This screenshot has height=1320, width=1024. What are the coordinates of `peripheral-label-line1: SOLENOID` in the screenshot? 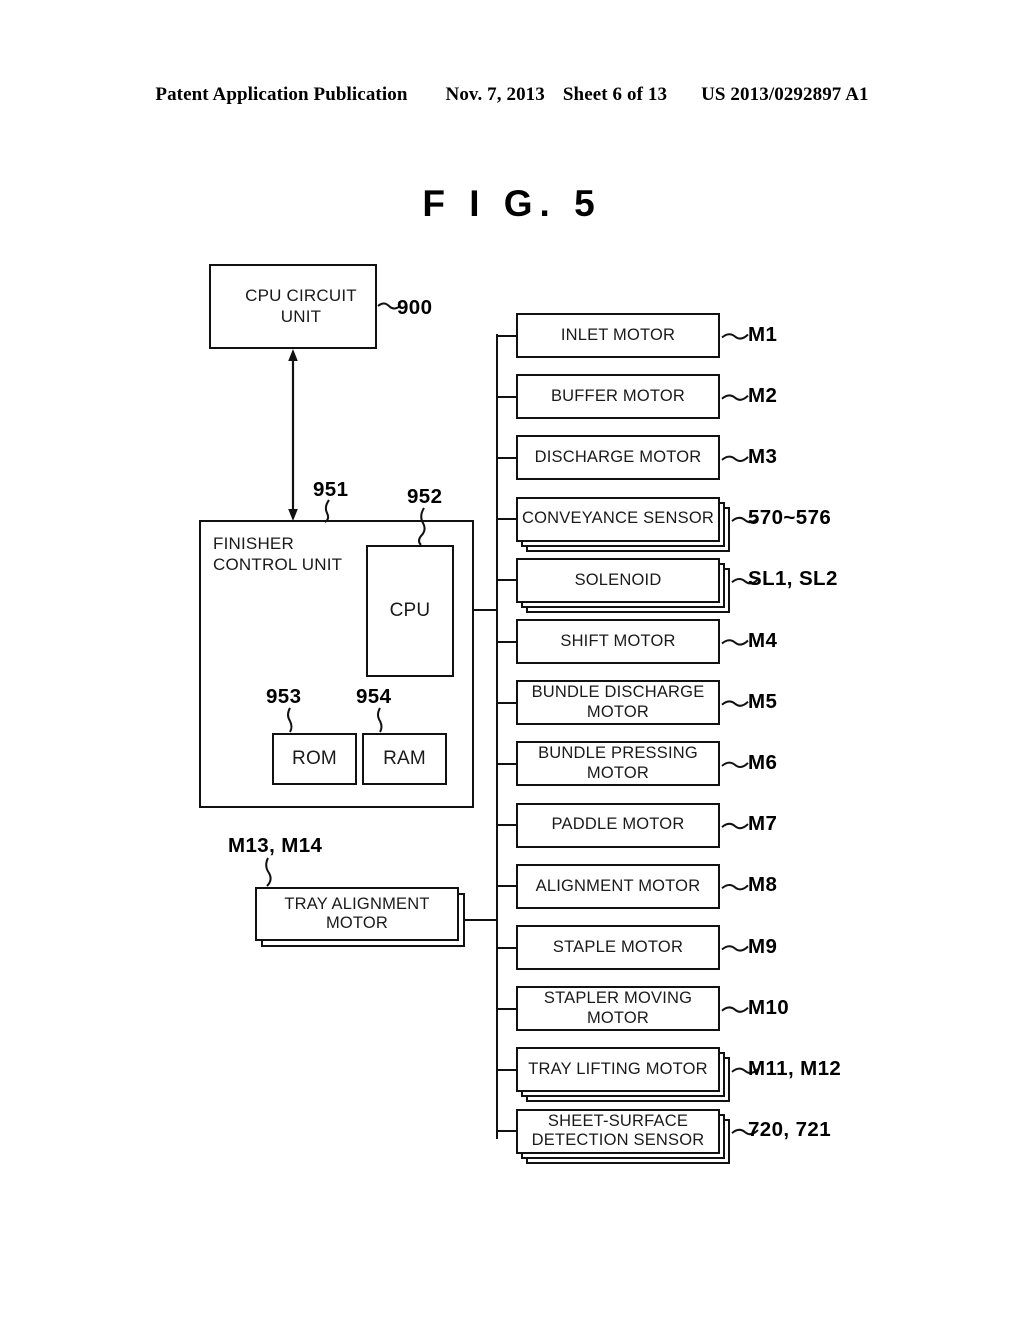 It's located at (618, 579).